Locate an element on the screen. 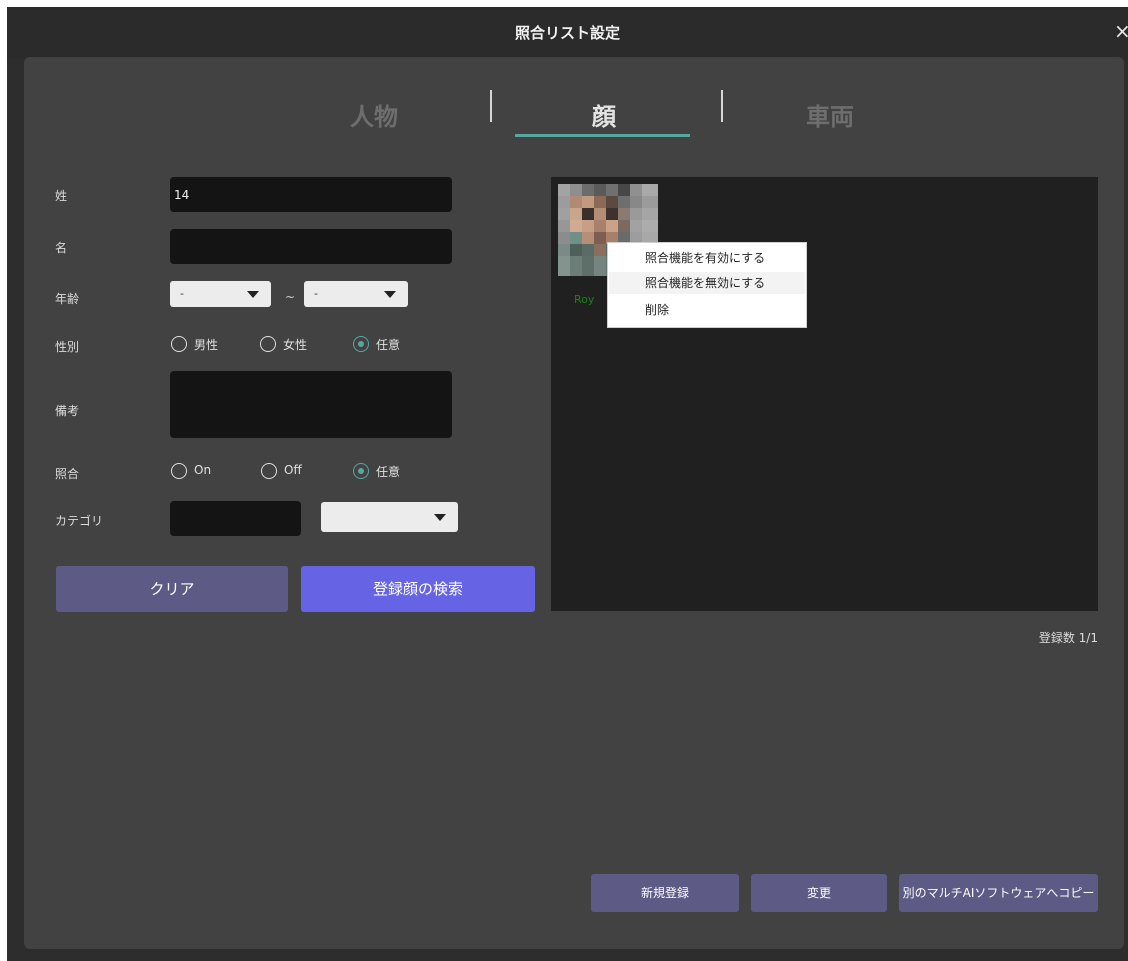 This screenshot has width=1128, height=961. gender-female-radio: 女性 is located at coordinates (295, 345).